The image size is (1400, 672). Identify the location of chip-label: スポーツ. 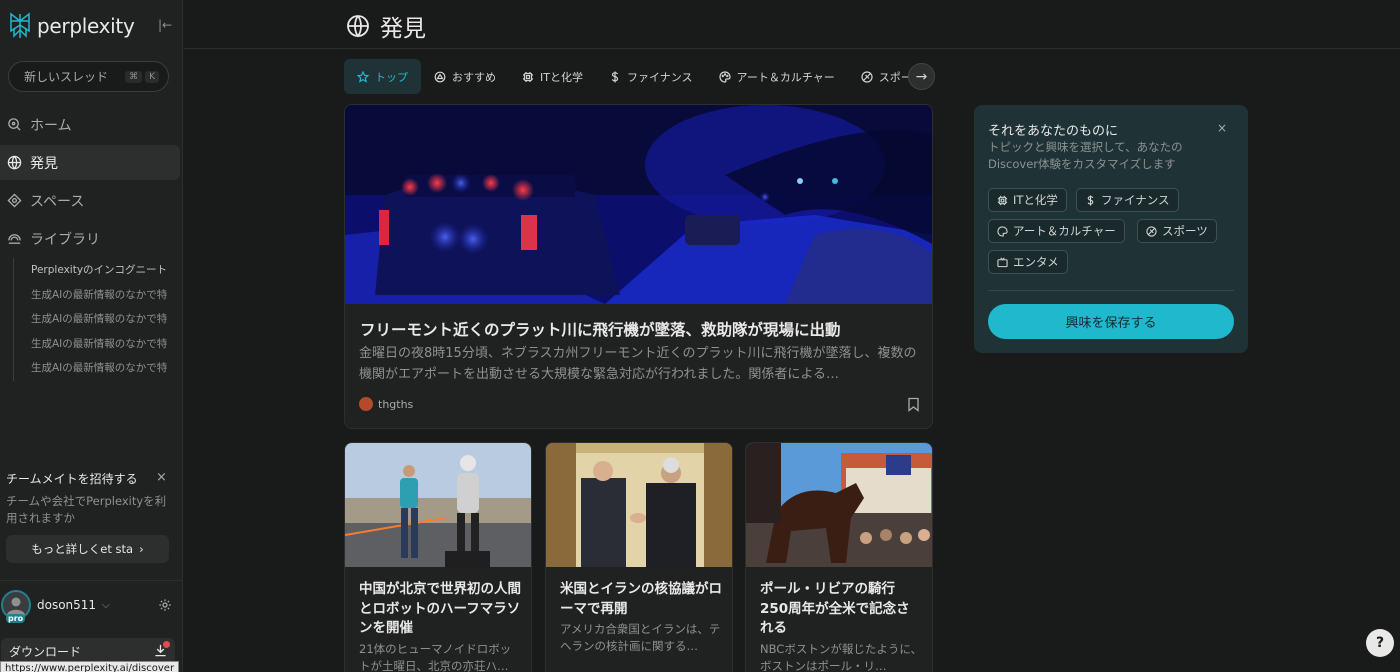
(1185, 231).